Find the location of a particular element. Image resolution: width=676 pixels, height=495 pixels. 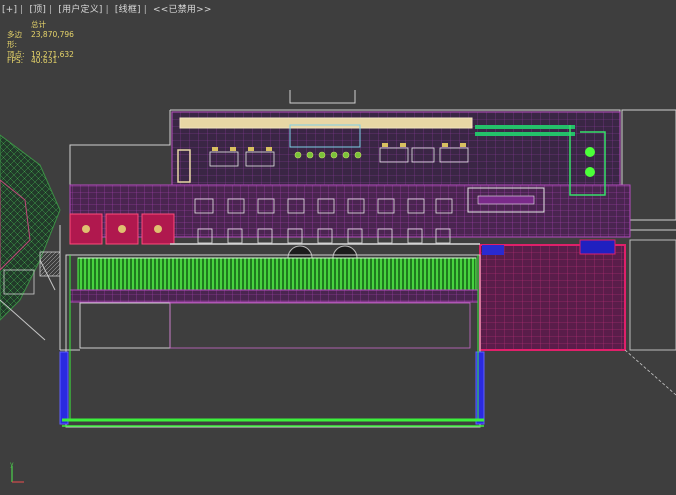

svg-text: y is located at coordinates (12, 465).